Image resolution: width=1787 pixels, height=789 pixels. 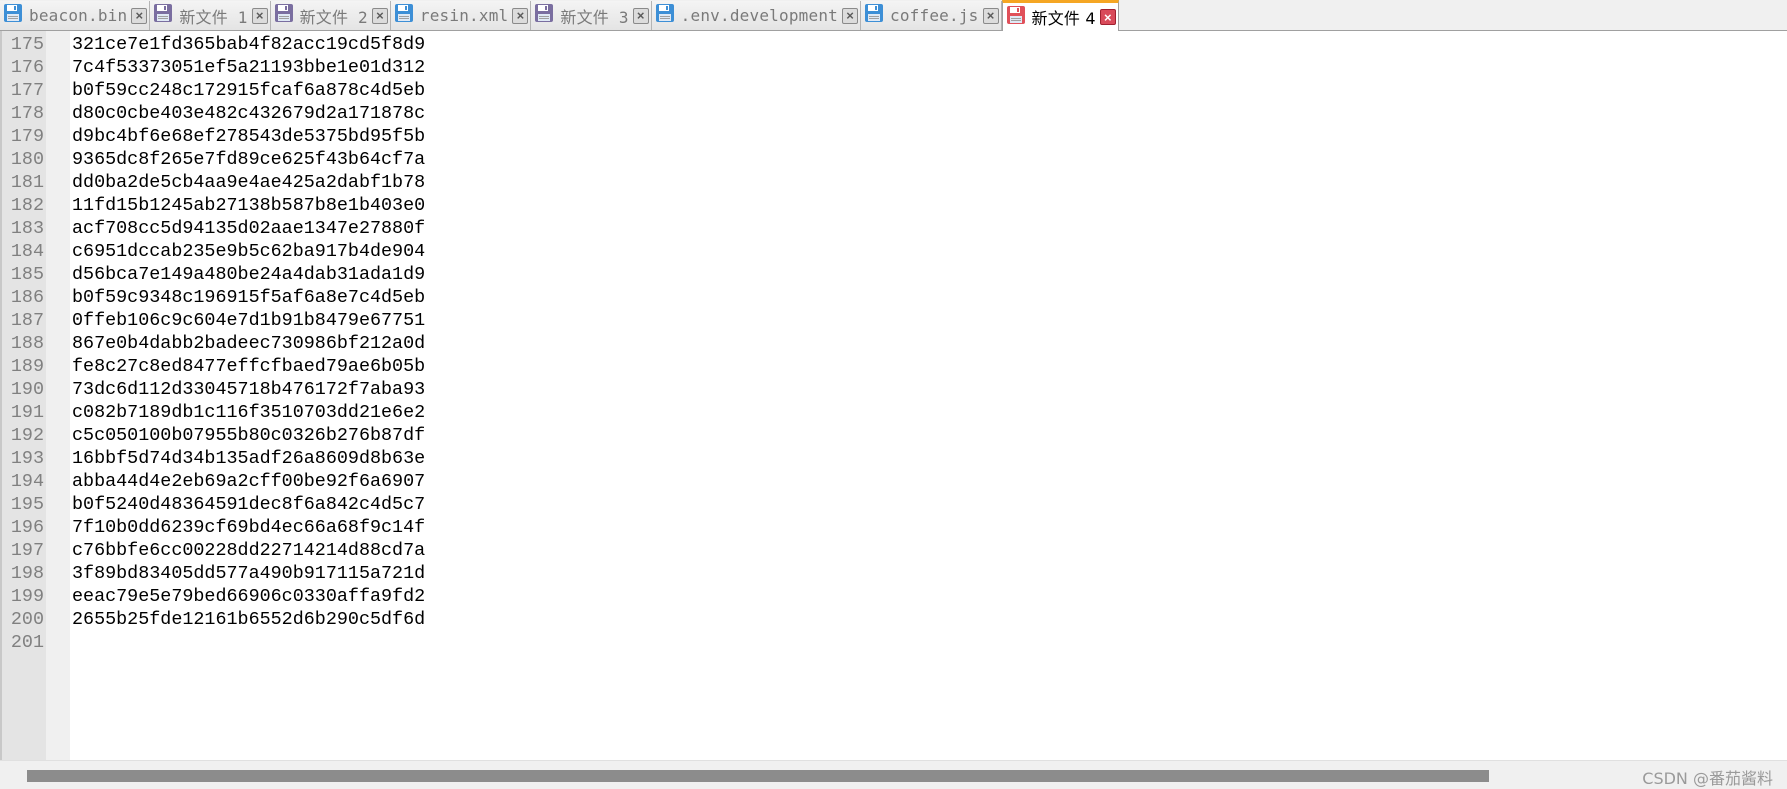 I want to click on line-number: 191, so click(x=27, y=412).